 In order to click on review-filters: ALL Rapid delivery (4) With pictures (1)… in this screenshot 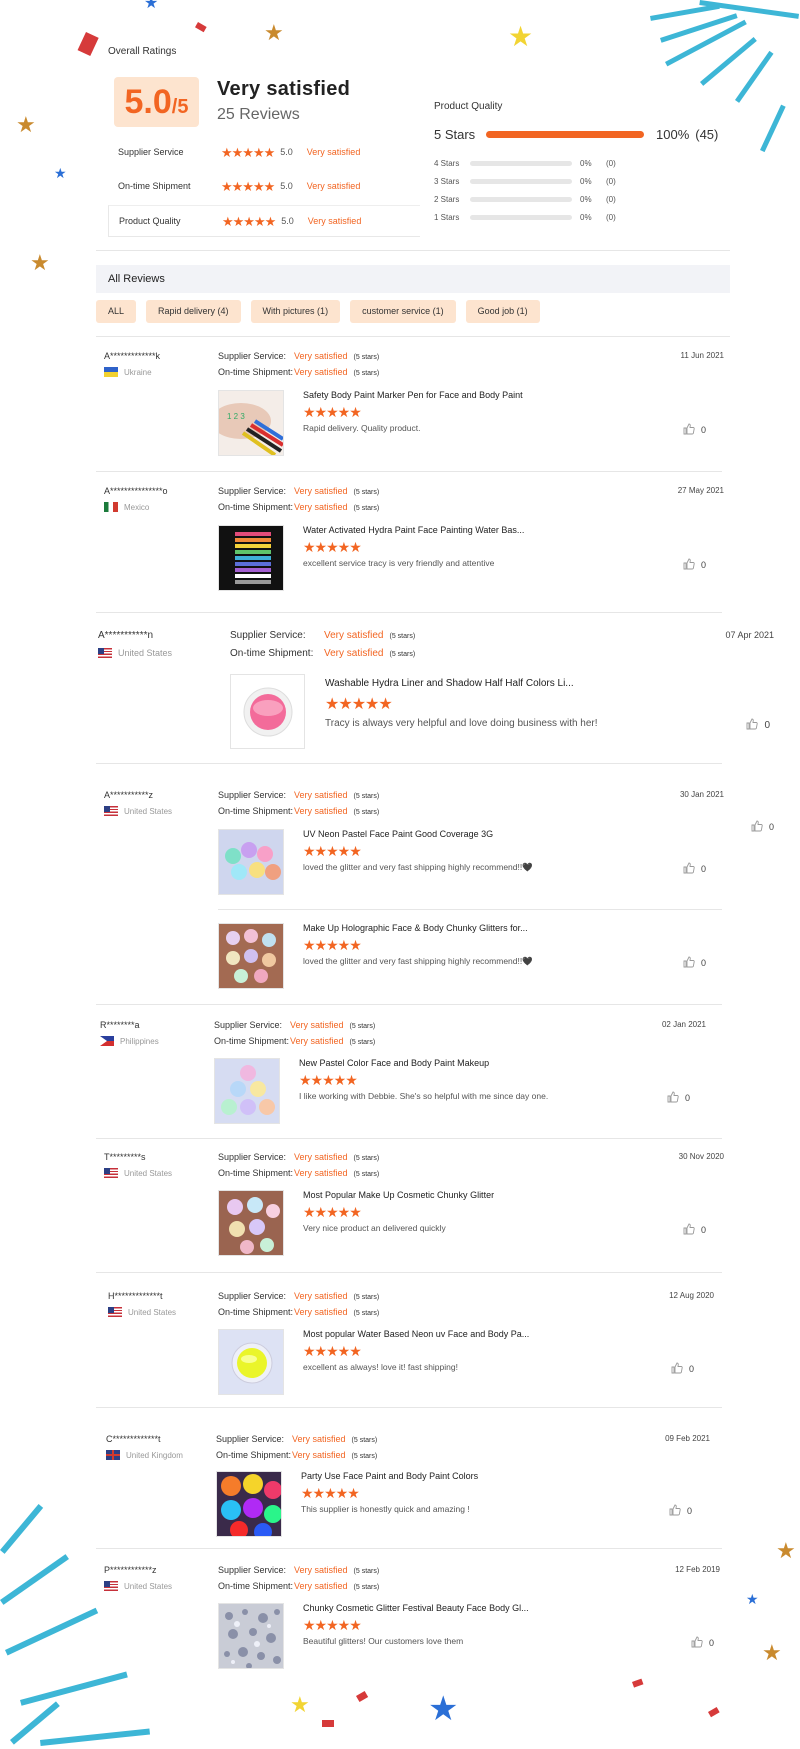, I will do `click(323, 311)`.